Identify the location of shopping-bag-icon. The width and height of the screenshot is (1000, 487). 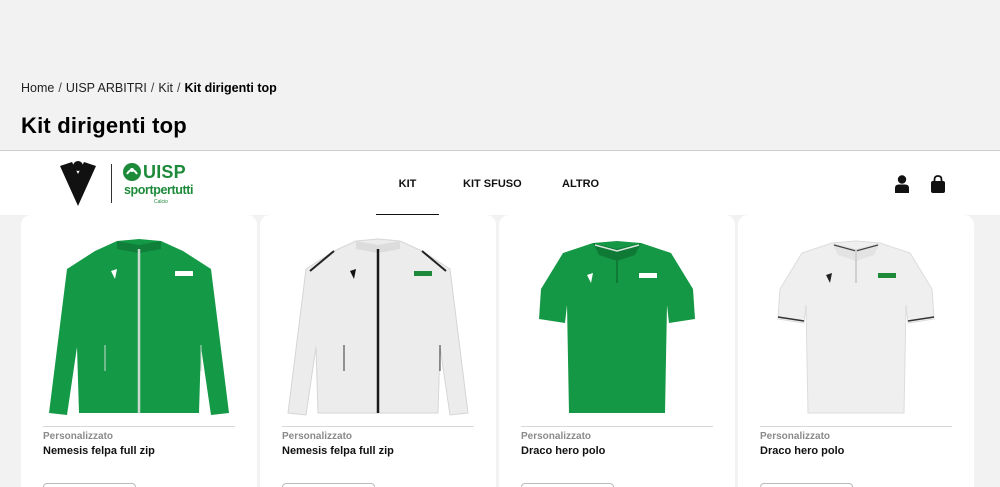
(938, 184).